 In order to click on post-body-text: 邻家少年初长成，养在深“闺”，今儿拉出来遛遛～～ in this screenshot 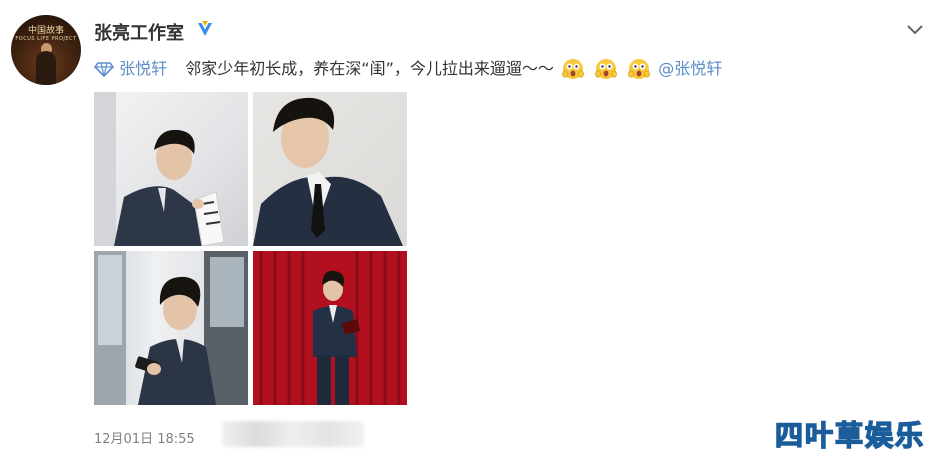, I will do `click(369, 68)`.